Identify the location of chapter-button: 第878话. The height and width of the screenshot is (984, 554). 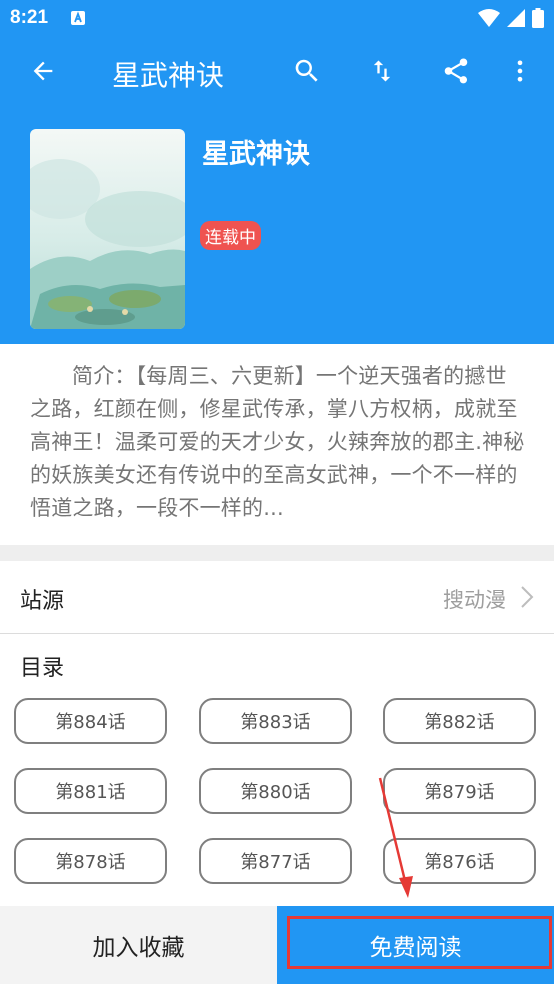
(90, 861).